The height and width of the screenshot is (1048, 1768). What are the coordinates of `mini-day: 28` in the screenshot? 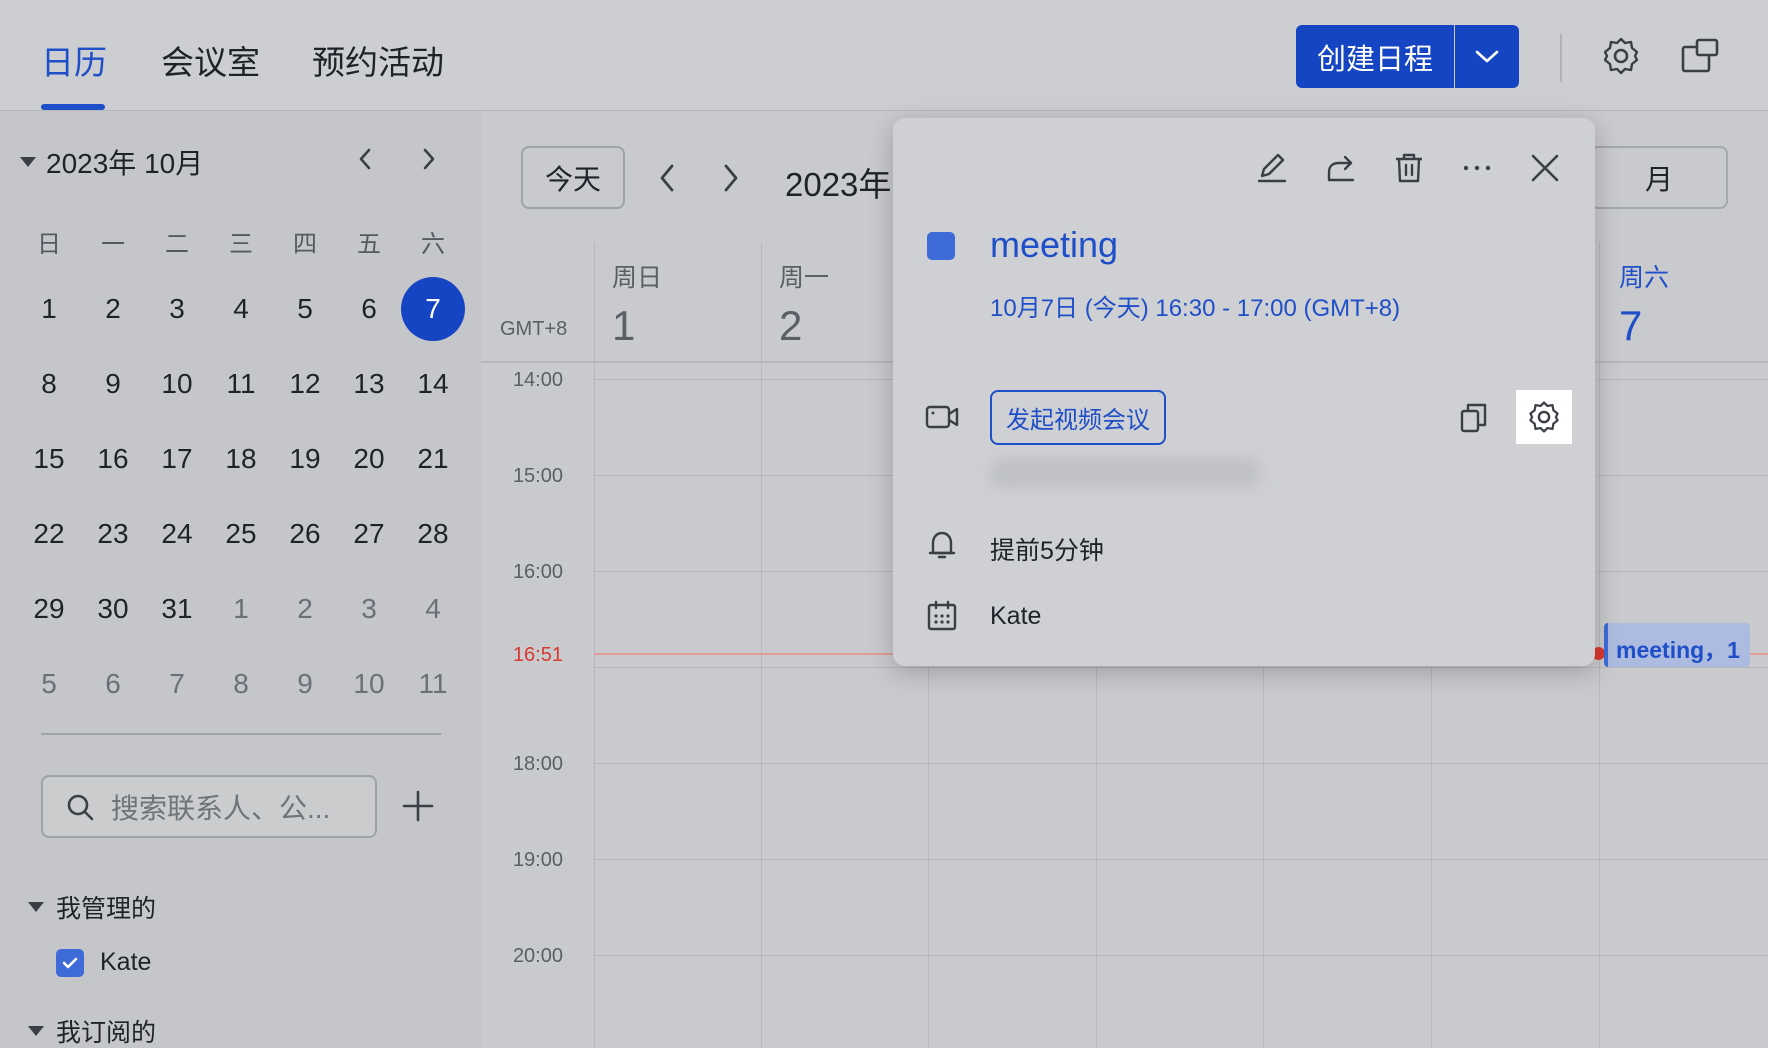 It's located at (433, 534).